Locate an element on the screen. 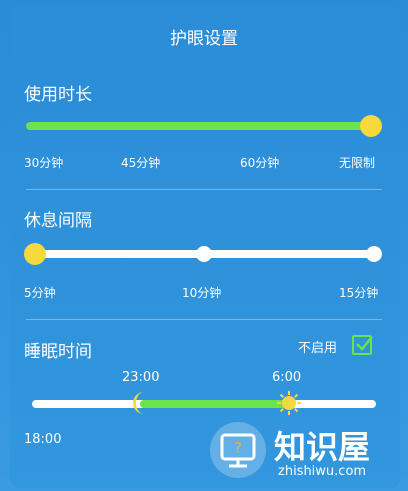 This screenshot has height=491, width=408. break-tick-10: 10分钟 is located at coordinates (201, 292).